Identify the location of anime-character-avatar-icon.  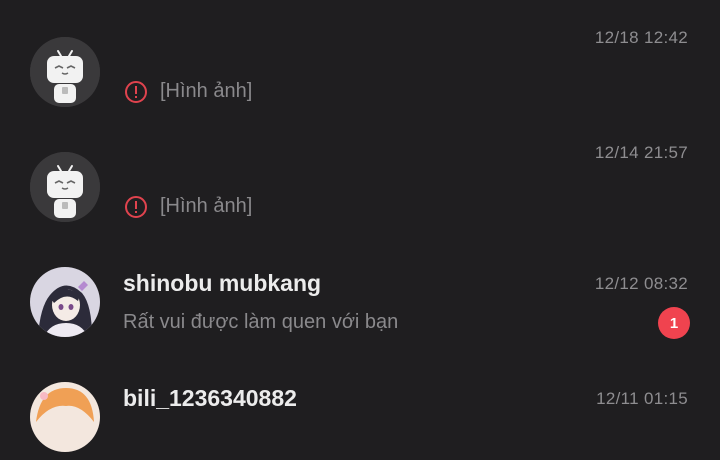
(65, 302).